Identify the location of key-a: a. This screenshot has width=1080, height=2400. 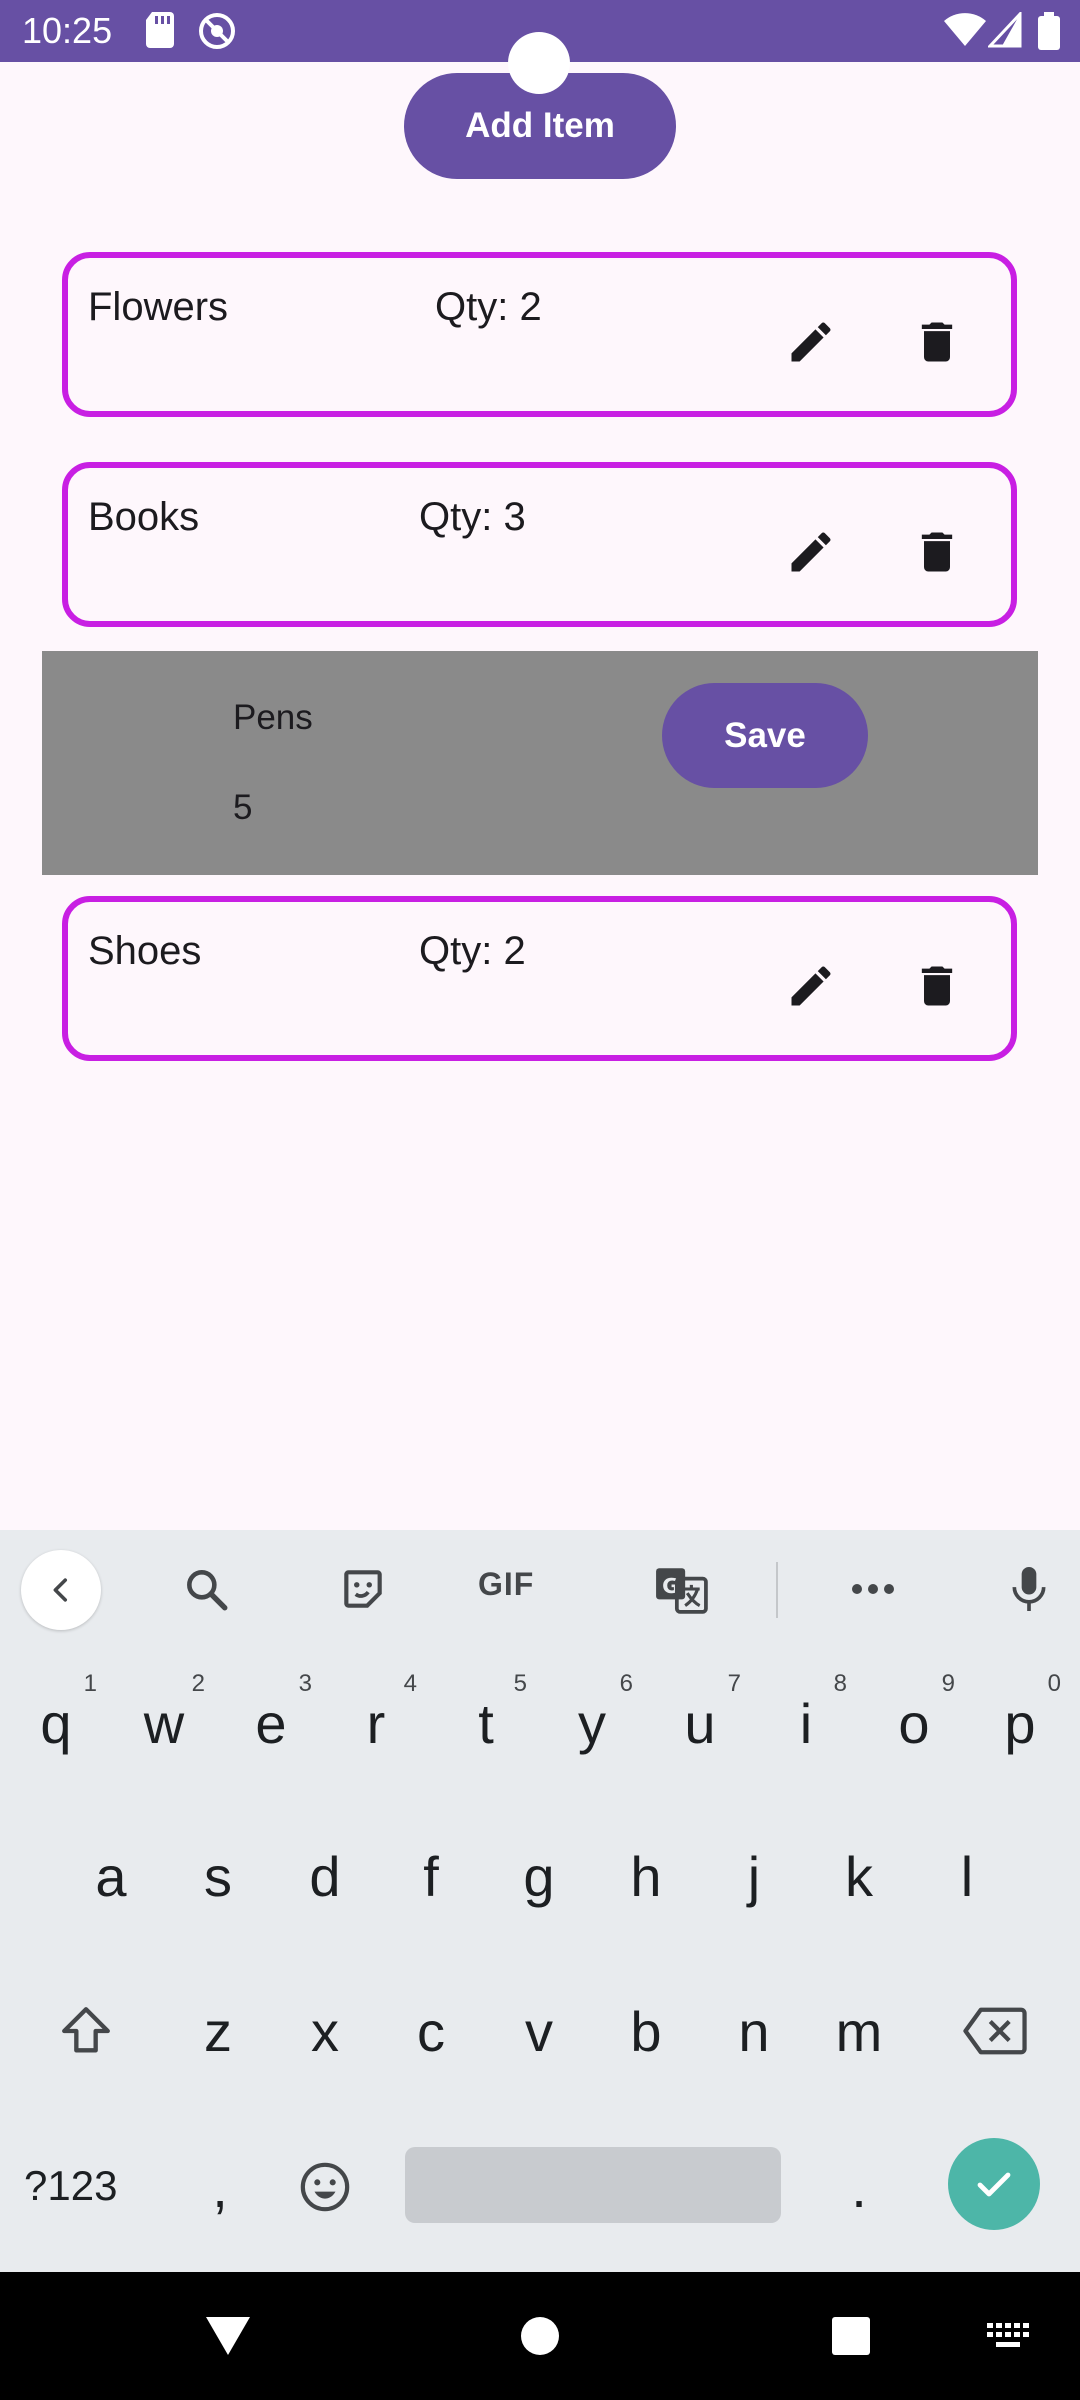
(111, 1876).